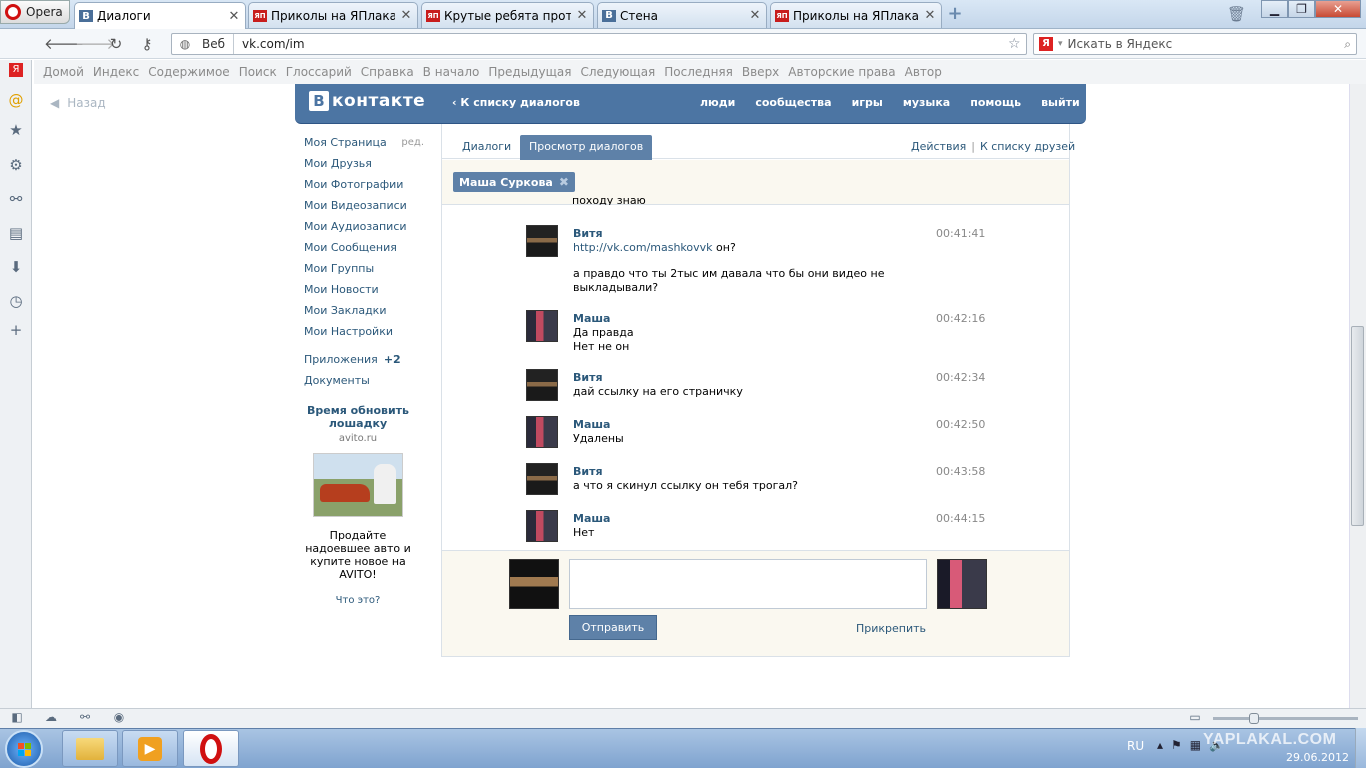 The width and height of the screenshot is (1366, 768). What do you see at coordinates (1195, 44) in the screenshot?
I see `search-field: Я ▾ Искать в Яндекс ⌕` at bounding box center [1195, 44].